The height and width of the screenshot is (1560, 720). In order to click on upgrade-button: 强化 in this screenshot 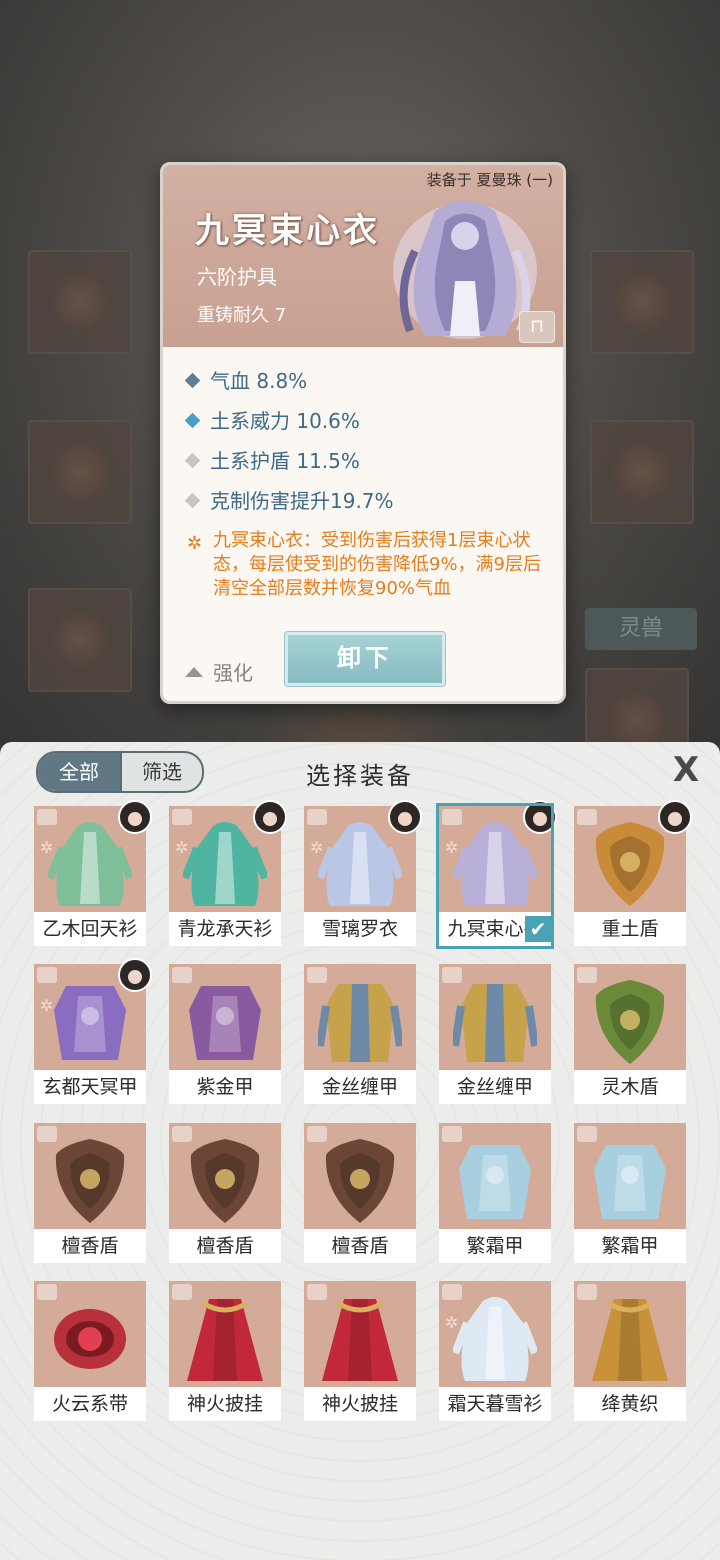, I will do `click(219, 671)`.